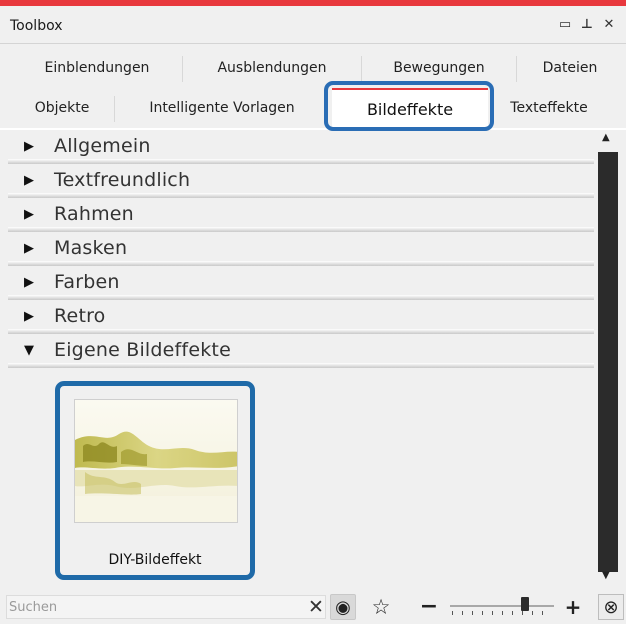 The height and width of the screenshot is (624, 626). What do you see at coordinates (609, 25) in the screenshot?
I see `close-icon: ✕` at bounding box center [609, 25].